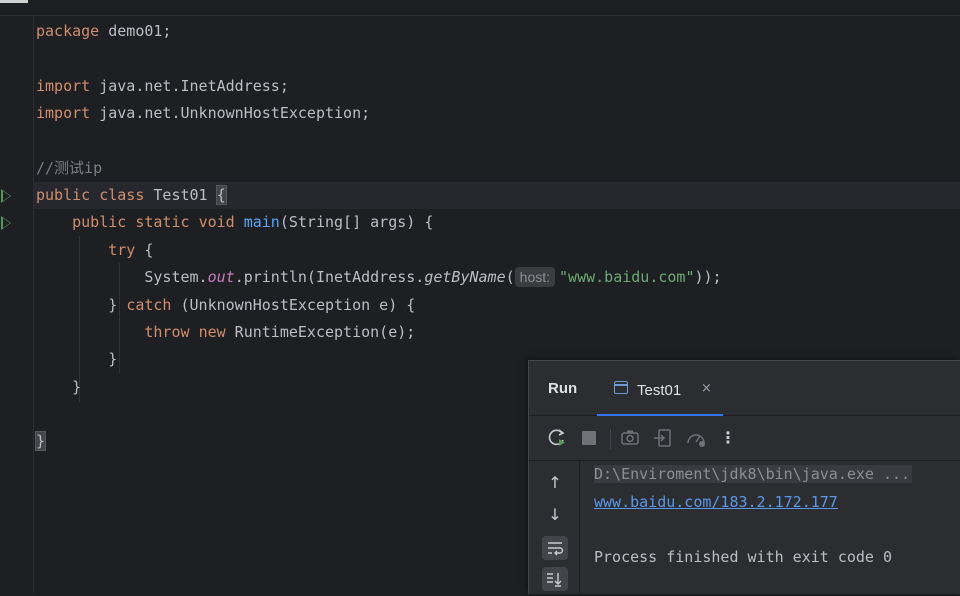 The height and width of the screenshot is (596, 960). I want to click on code-line-import-1: import java.net.InetAddress;, so click(162, 86).